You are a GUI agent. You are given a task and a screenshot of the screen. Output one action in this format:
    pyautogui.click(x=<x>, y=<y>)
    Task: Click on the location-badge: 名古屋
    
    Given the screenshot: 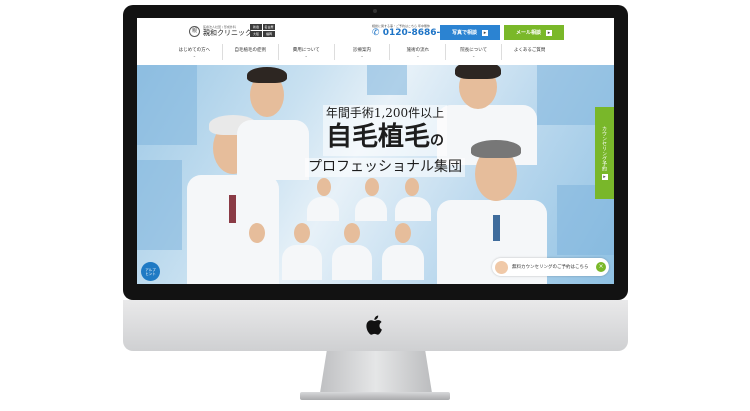 What is the action you would take?
    pyautogui.click(x=269, y=27)
    